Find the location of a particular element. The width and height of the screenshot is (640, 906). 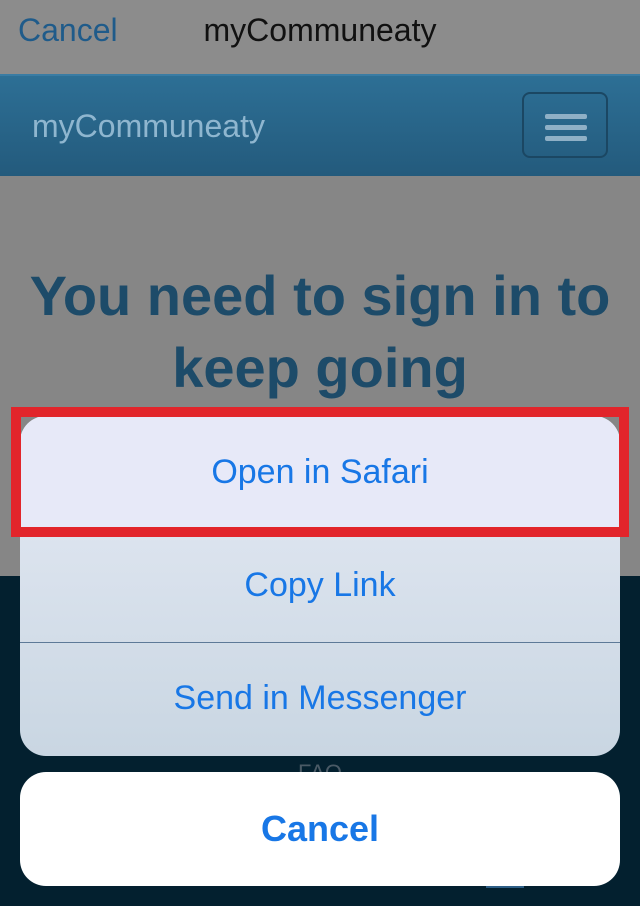

site-navbar: myCommuneaty is located at coordinates (320, 126).